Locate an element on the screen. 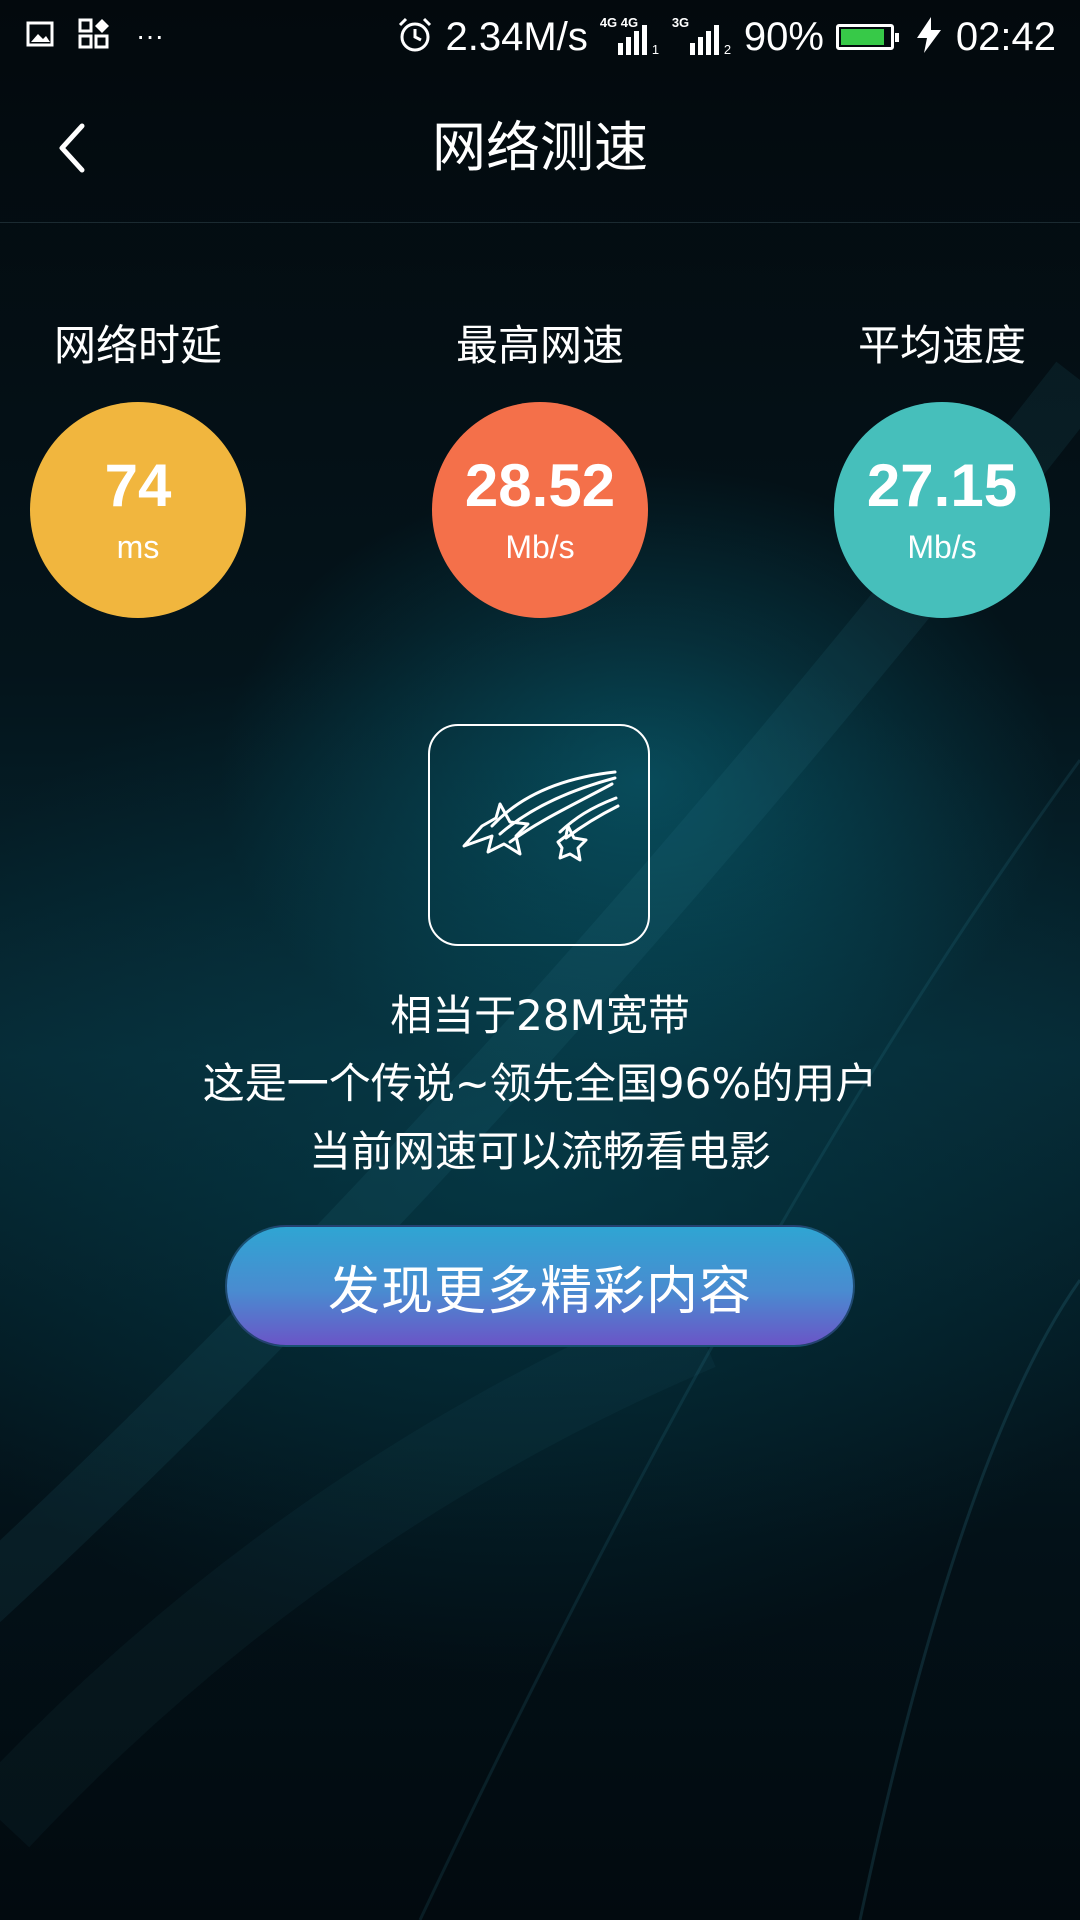 The image size is (1080, 1920). app-header: 网络测速 is located at coordinates (540, 148).